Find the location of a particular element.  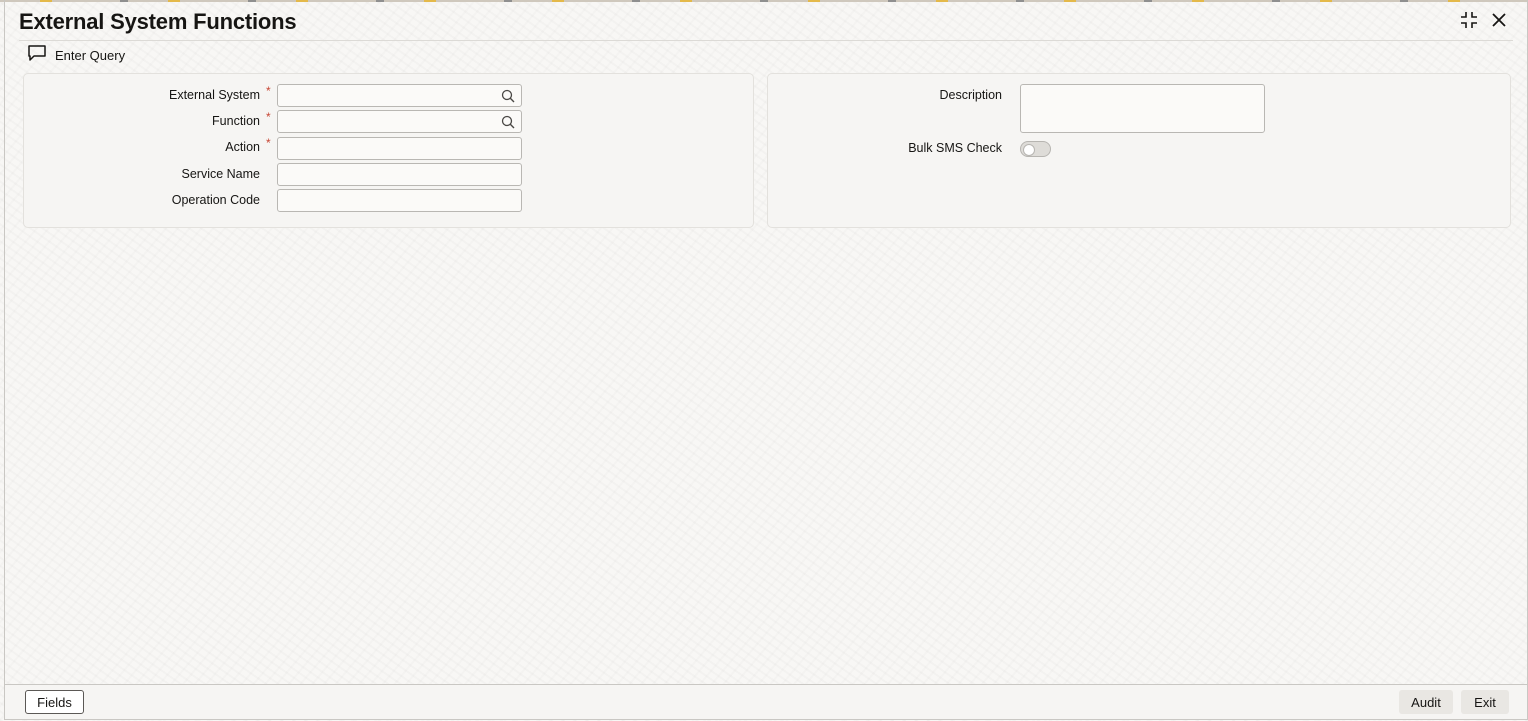

comment-icon is located at coordinates (37, 55).